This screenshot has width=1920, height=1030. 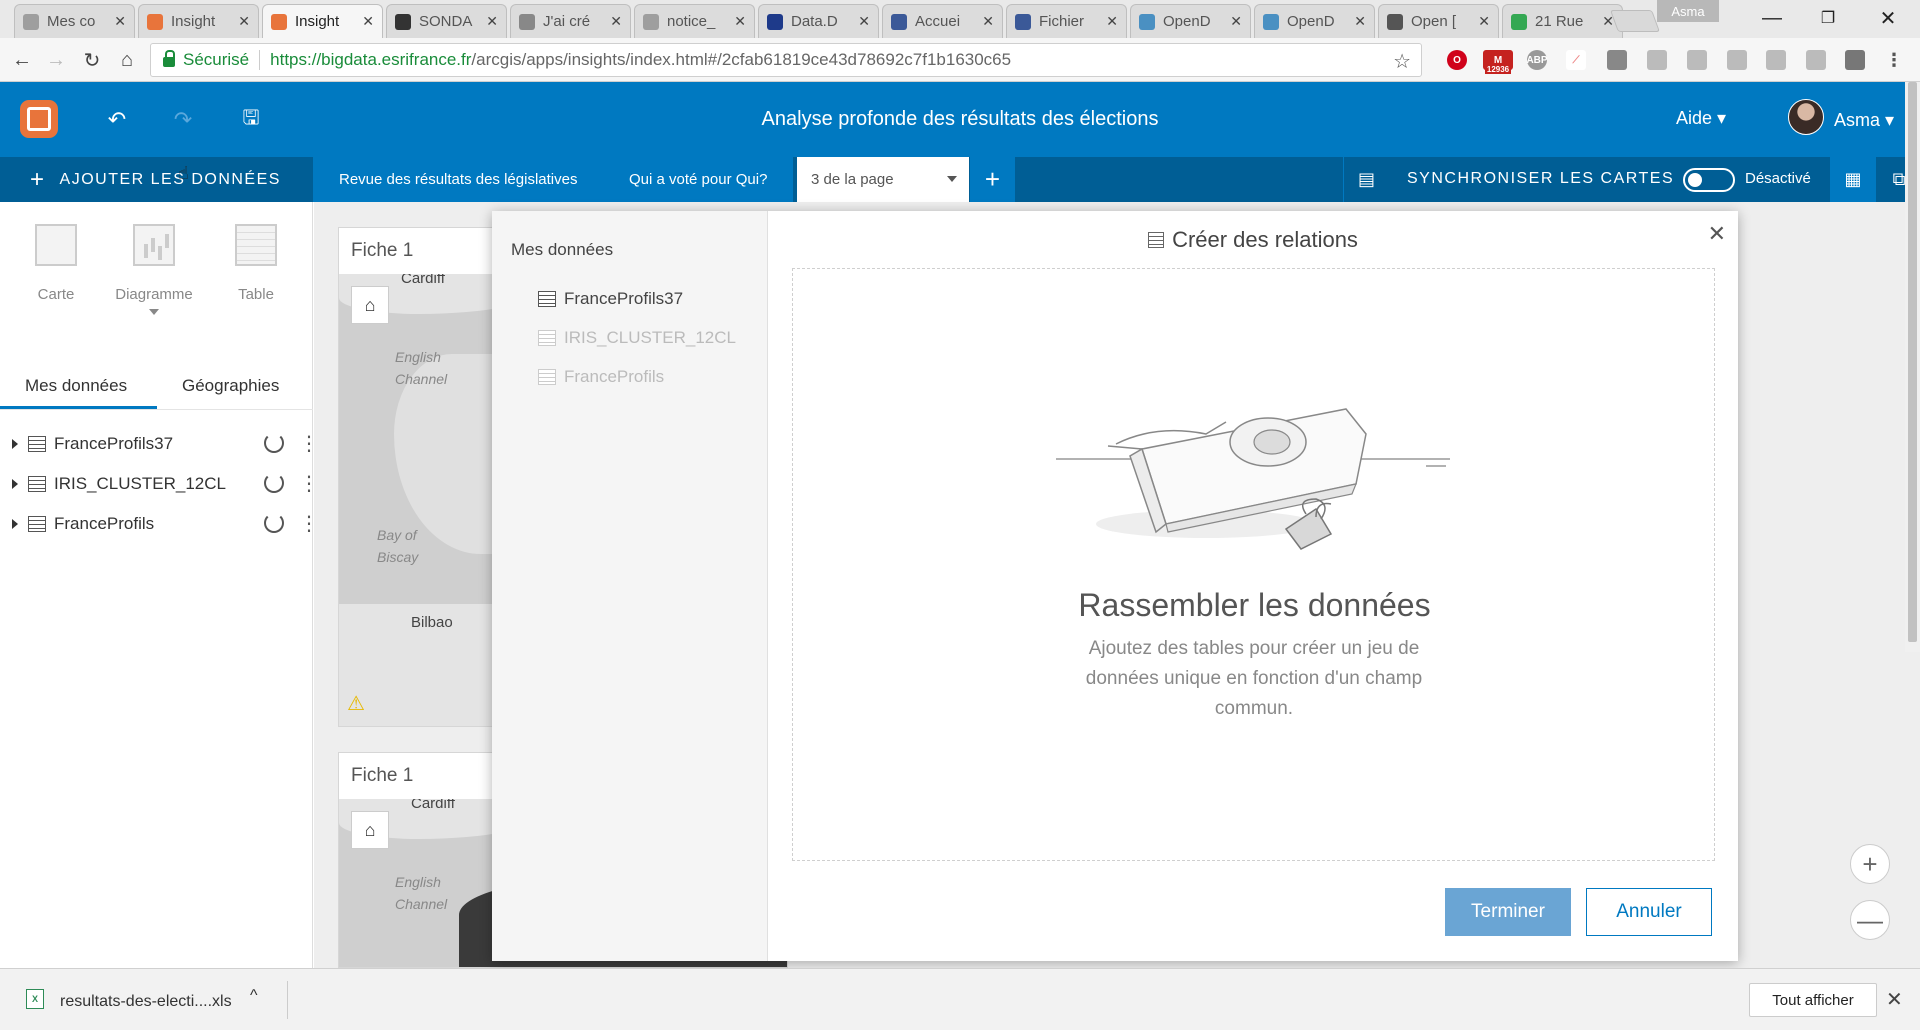 What do you see at coordinates (1853, 179) in the screenshot?
I see `layout-icon: ▦` at bounding box center [1853, 179].